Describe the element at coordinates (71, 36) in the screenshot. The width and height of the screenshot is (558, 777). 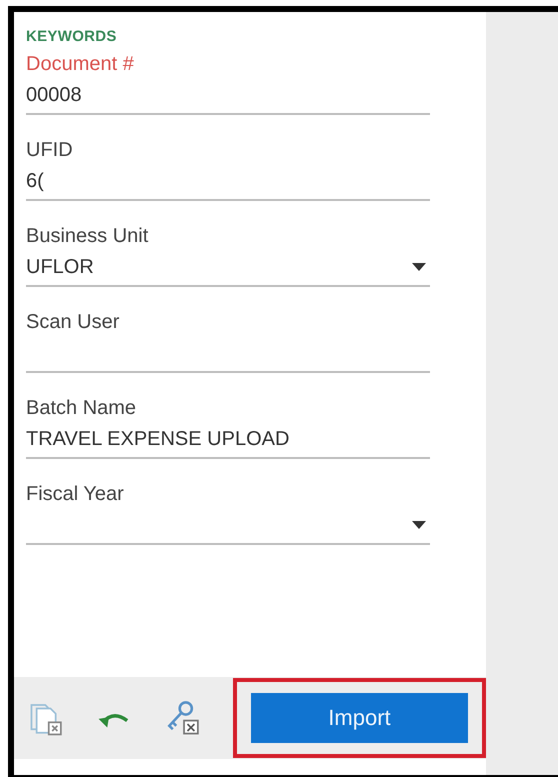
I see `section-title: KEYWORDS` at that location.